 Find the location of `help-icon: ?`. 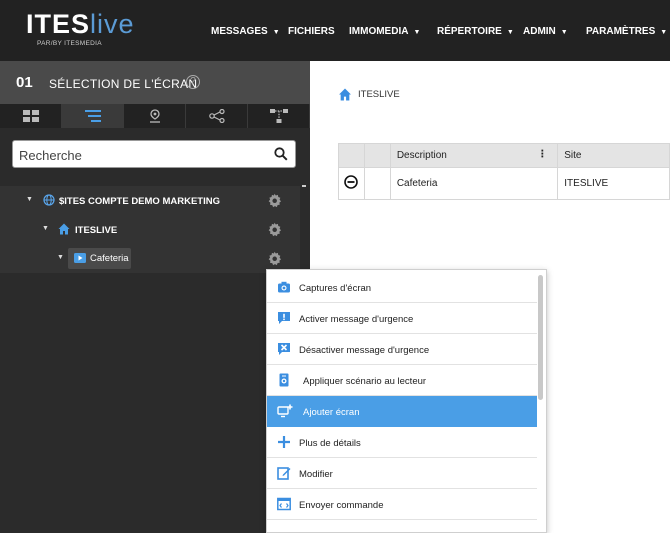

help-icon: ? is located at coordinates (193, 82).